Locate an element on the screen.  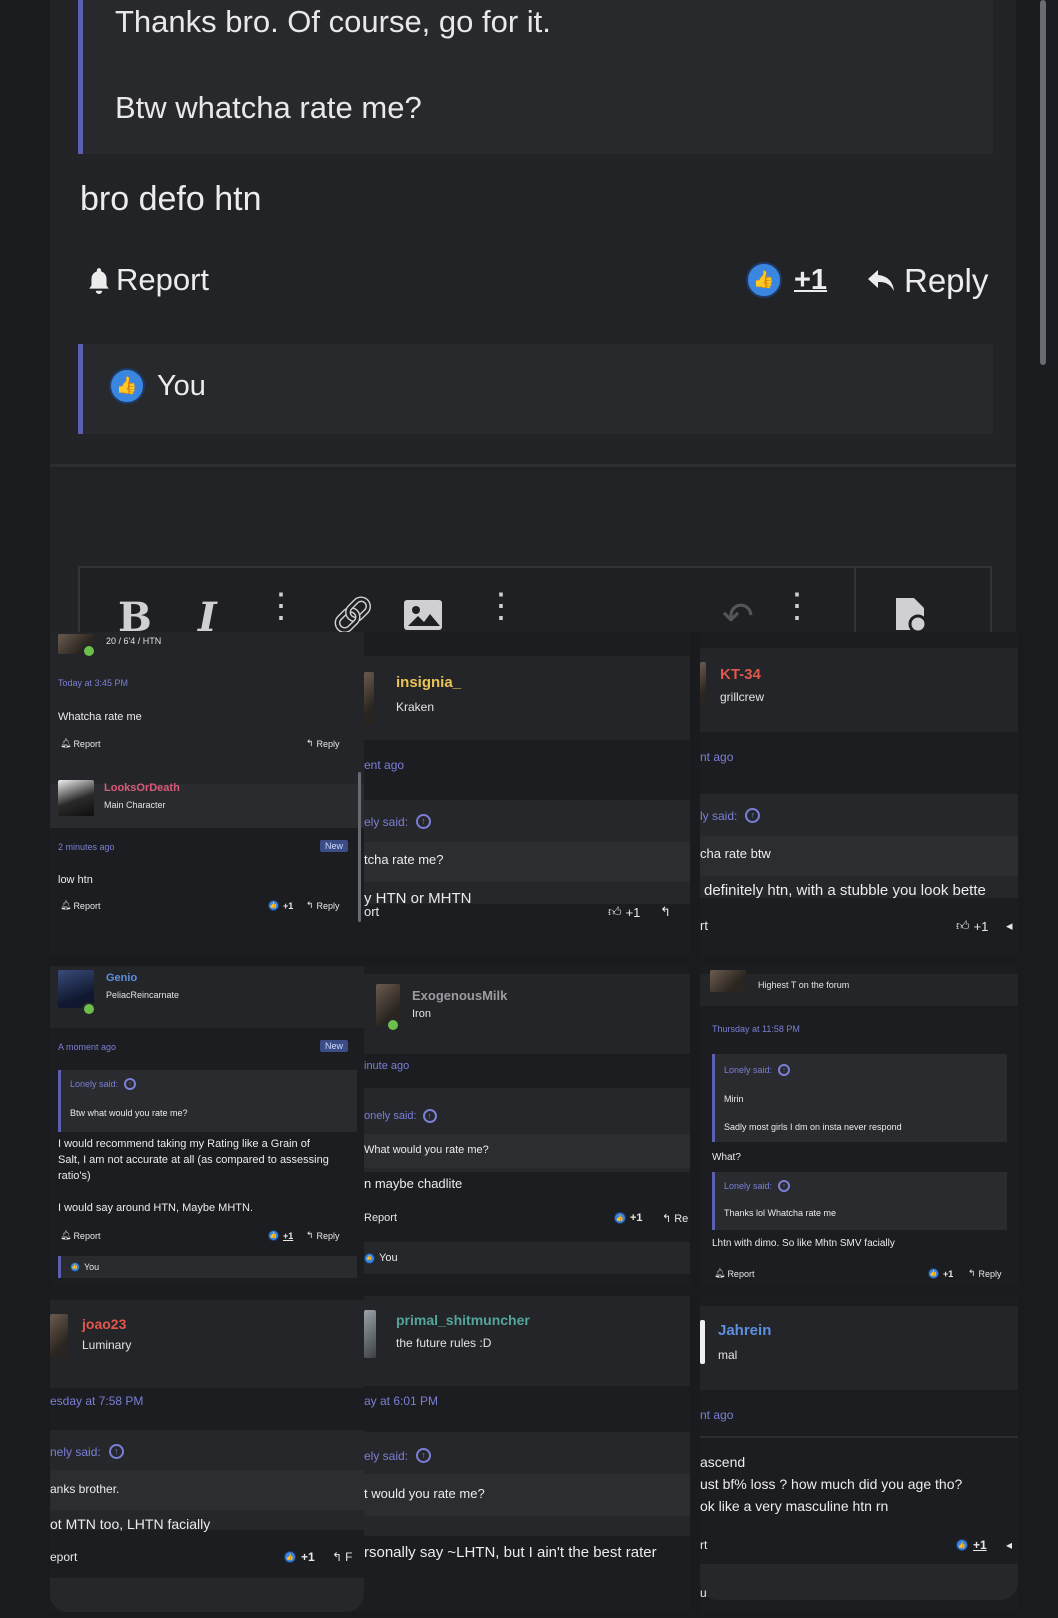
reply-button: ↰ is located at coordinates (665, 912).